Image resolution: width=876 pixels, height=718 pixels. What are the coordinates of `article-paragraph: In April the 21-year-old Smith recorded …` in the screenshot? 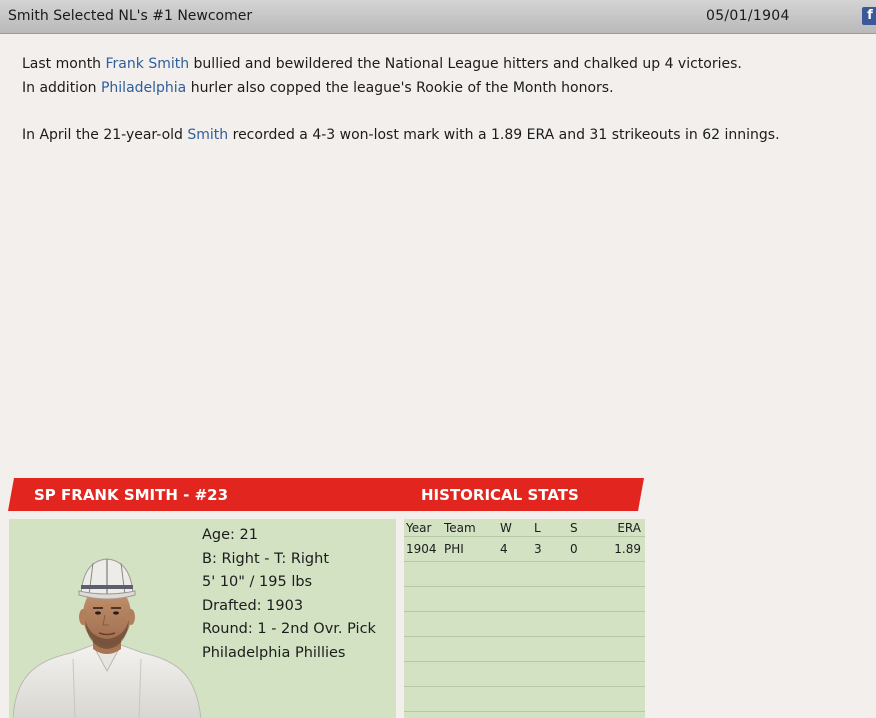 It's located at (447, 135).